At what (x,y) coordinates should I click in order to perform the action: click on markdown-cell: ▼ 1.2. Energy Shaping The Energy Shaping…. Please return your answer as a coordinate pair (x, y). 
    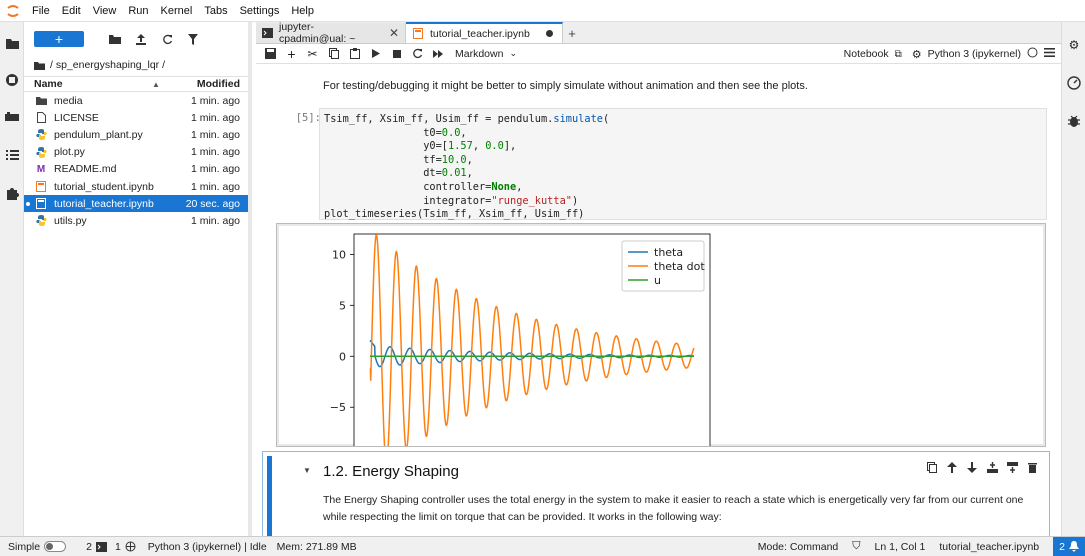
    Looking at the image, I should click on (656, 493).